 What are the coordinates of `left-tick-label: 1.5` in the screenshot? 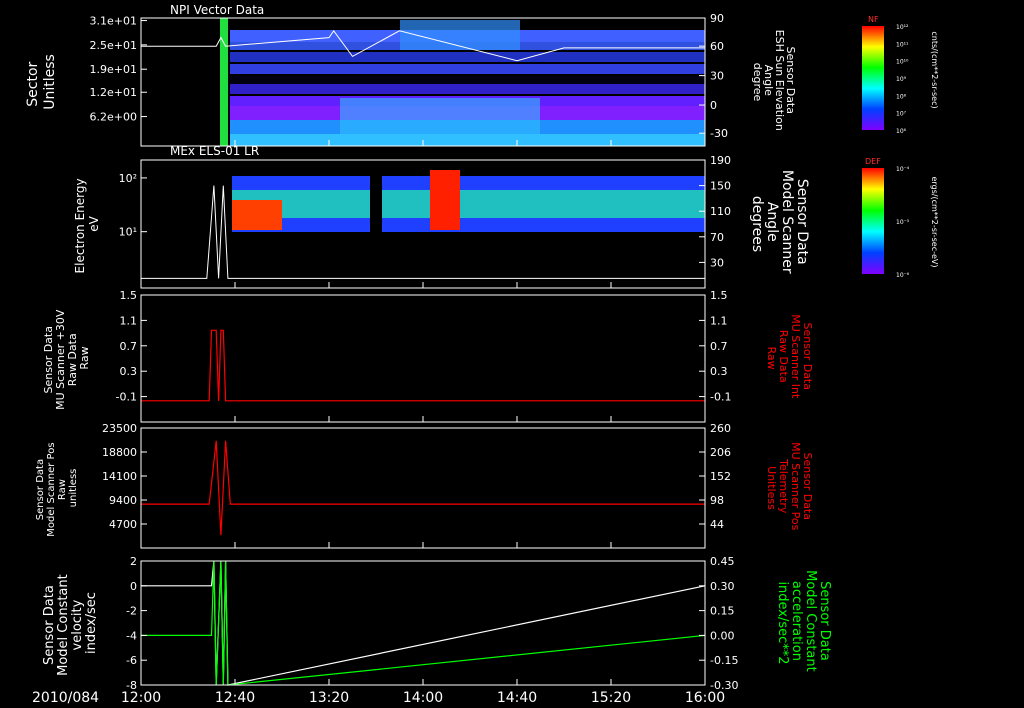 It's located at (129, 295).